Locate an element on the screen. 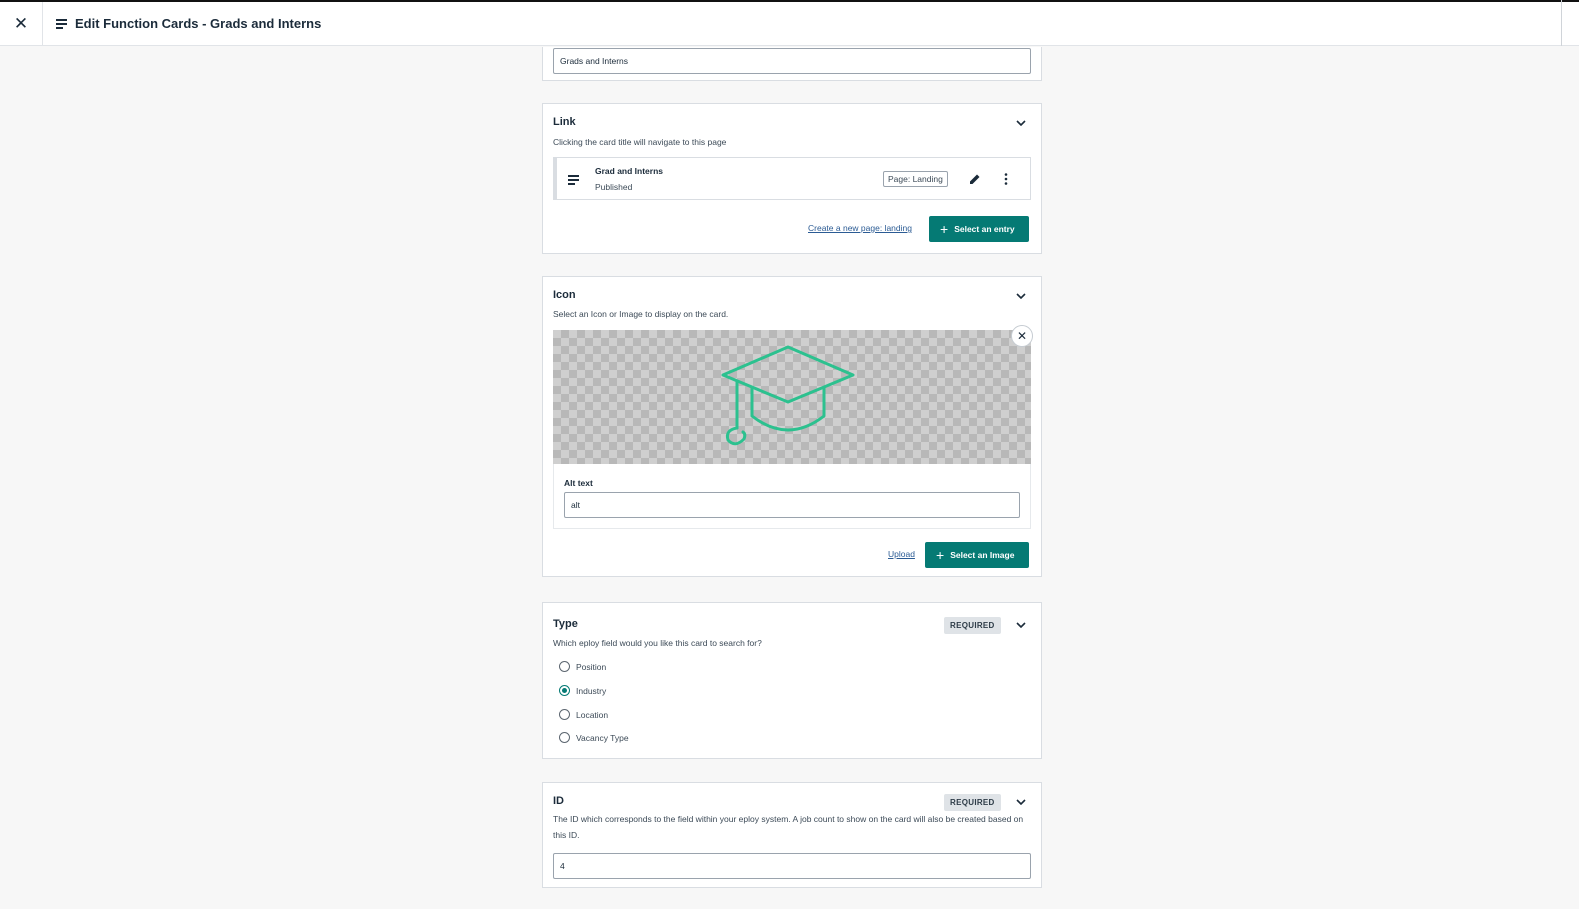 This screenshot has height=909, width=1579. upload-link: Upload is located at coordinates (901, 554).